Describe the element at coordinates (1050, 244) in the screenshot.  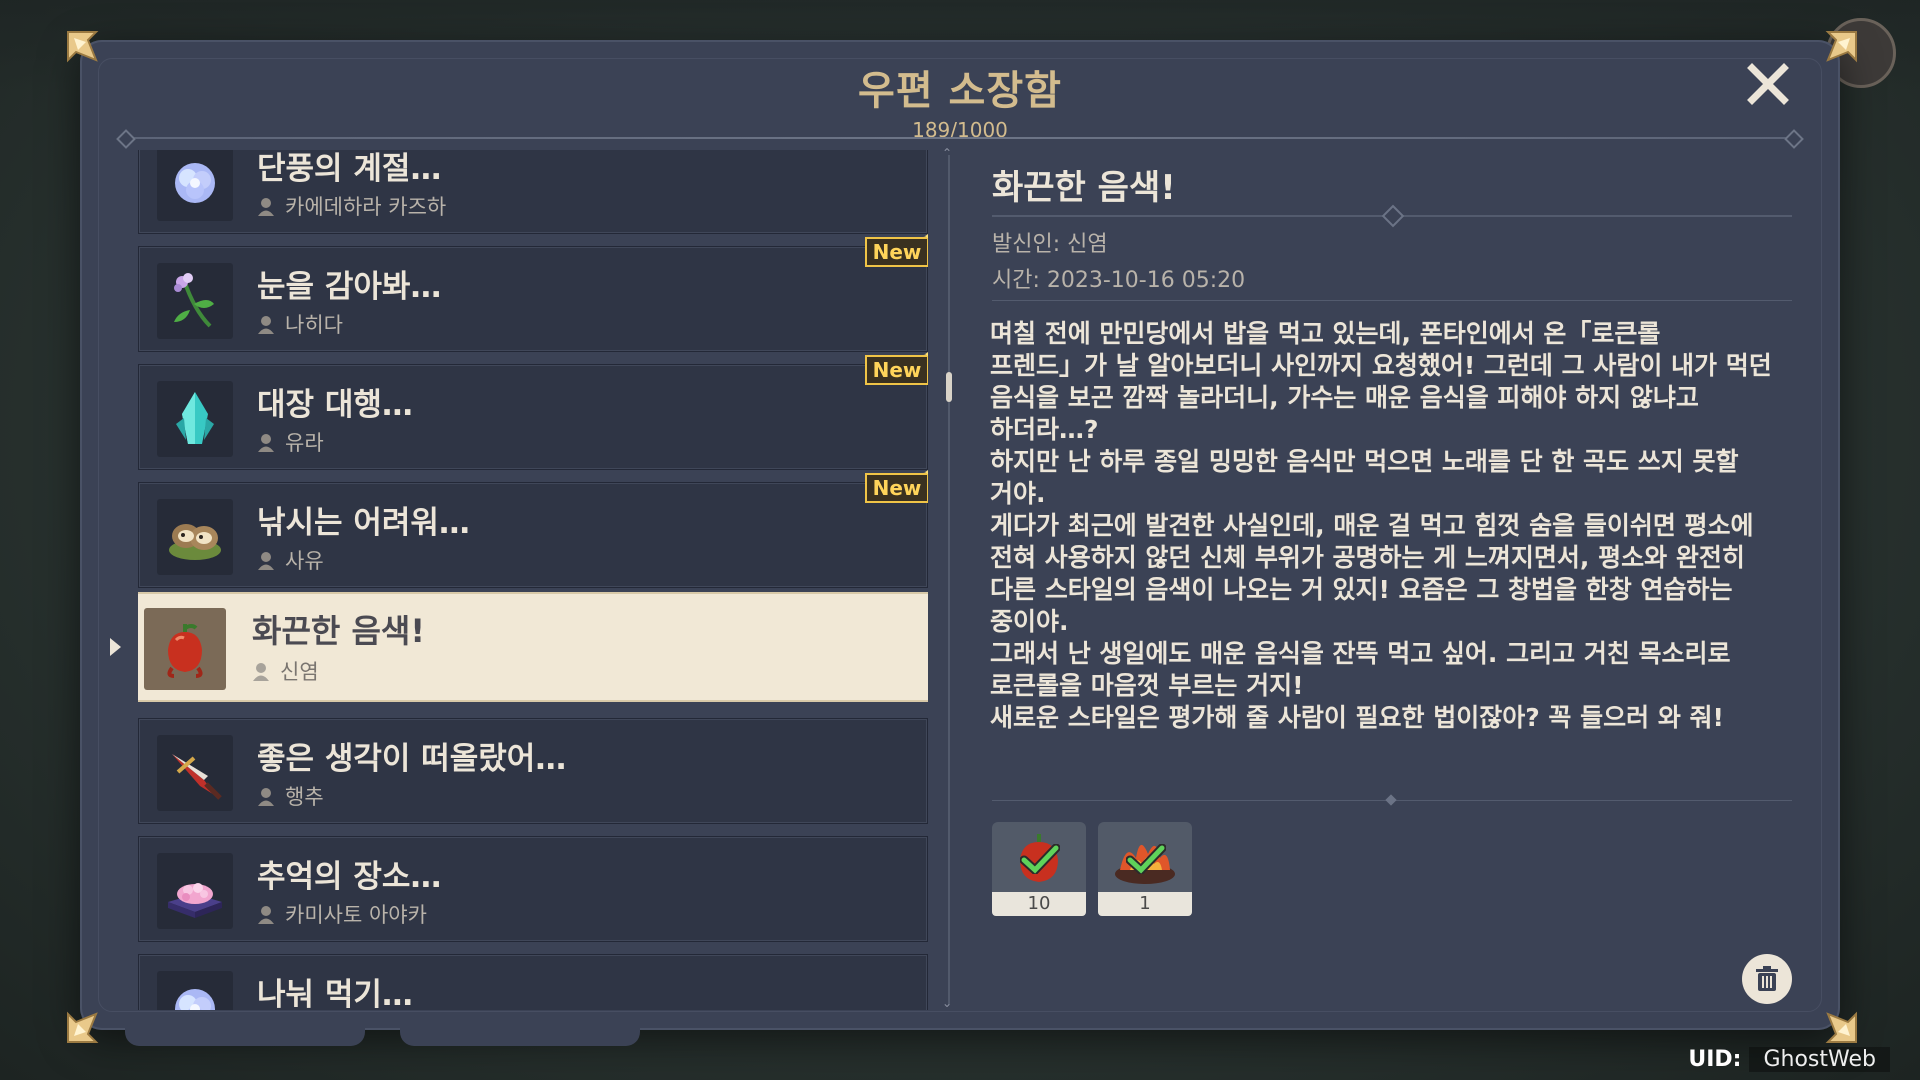
I see `mail-detail-sender: 발신인: 신염` at that location.